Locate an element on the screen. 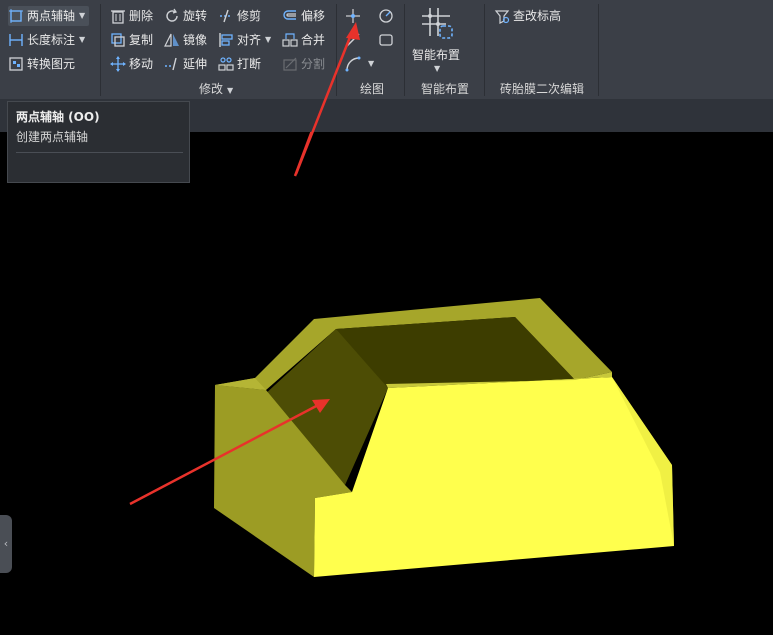 Image resolution: width=773 pixels, height=635 pixels. draw-circle-button is located at coordinates (387, 16).